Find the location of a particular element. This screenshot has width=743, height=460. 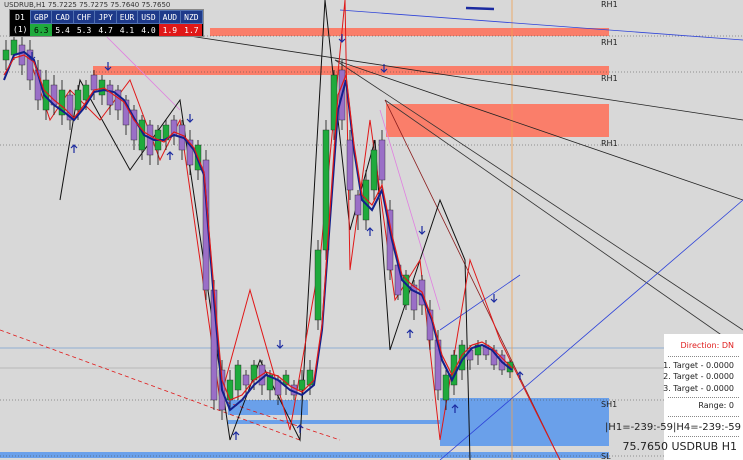

timeframe-hl-label: |H1=-239:-59|H4=-239:-59 is located at coordinates (672, 427).